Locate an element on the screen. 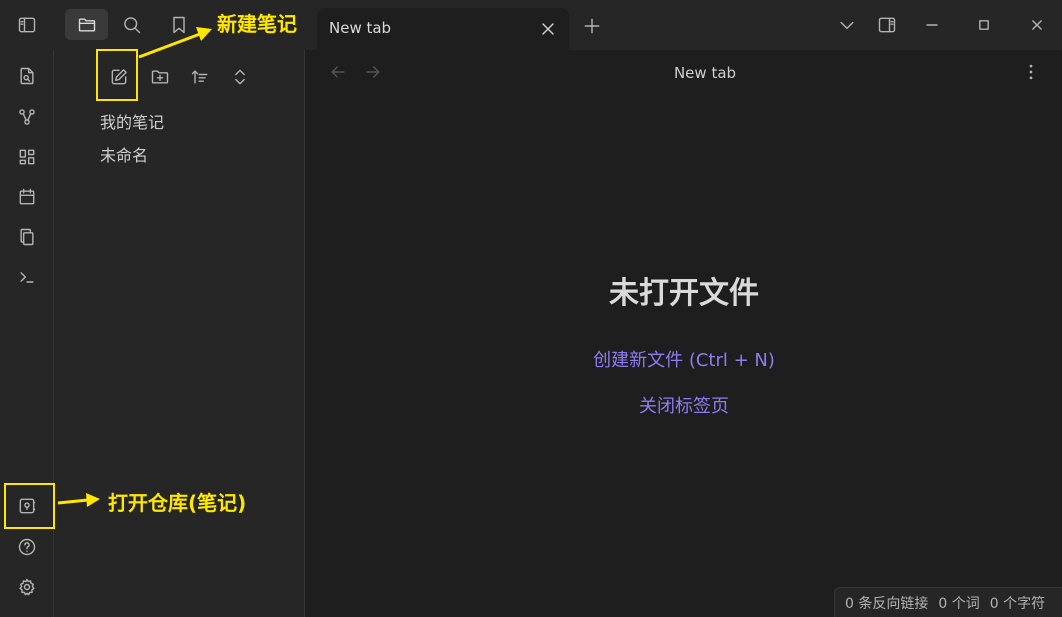 Image resolution: width=1062 pixels, height=617 pixels. open-vault-highlight is located at coordinates (29, 506).